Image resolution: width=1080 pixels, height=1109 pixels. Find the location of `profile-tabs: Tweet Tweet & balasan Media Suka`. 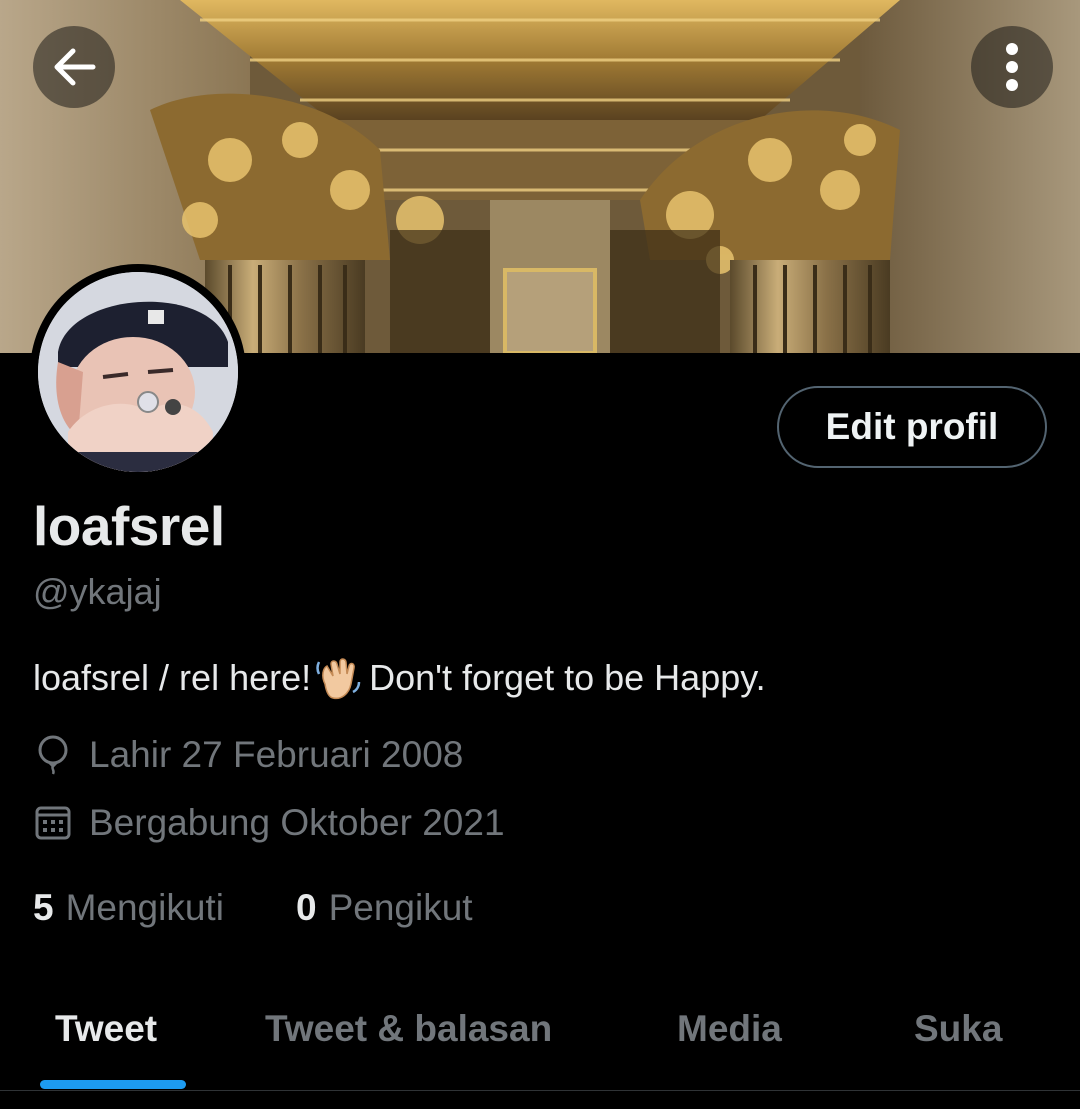

profile-tabs: Tweet Tweet & balasan Media Suka is located at coordinates (540, 1040).